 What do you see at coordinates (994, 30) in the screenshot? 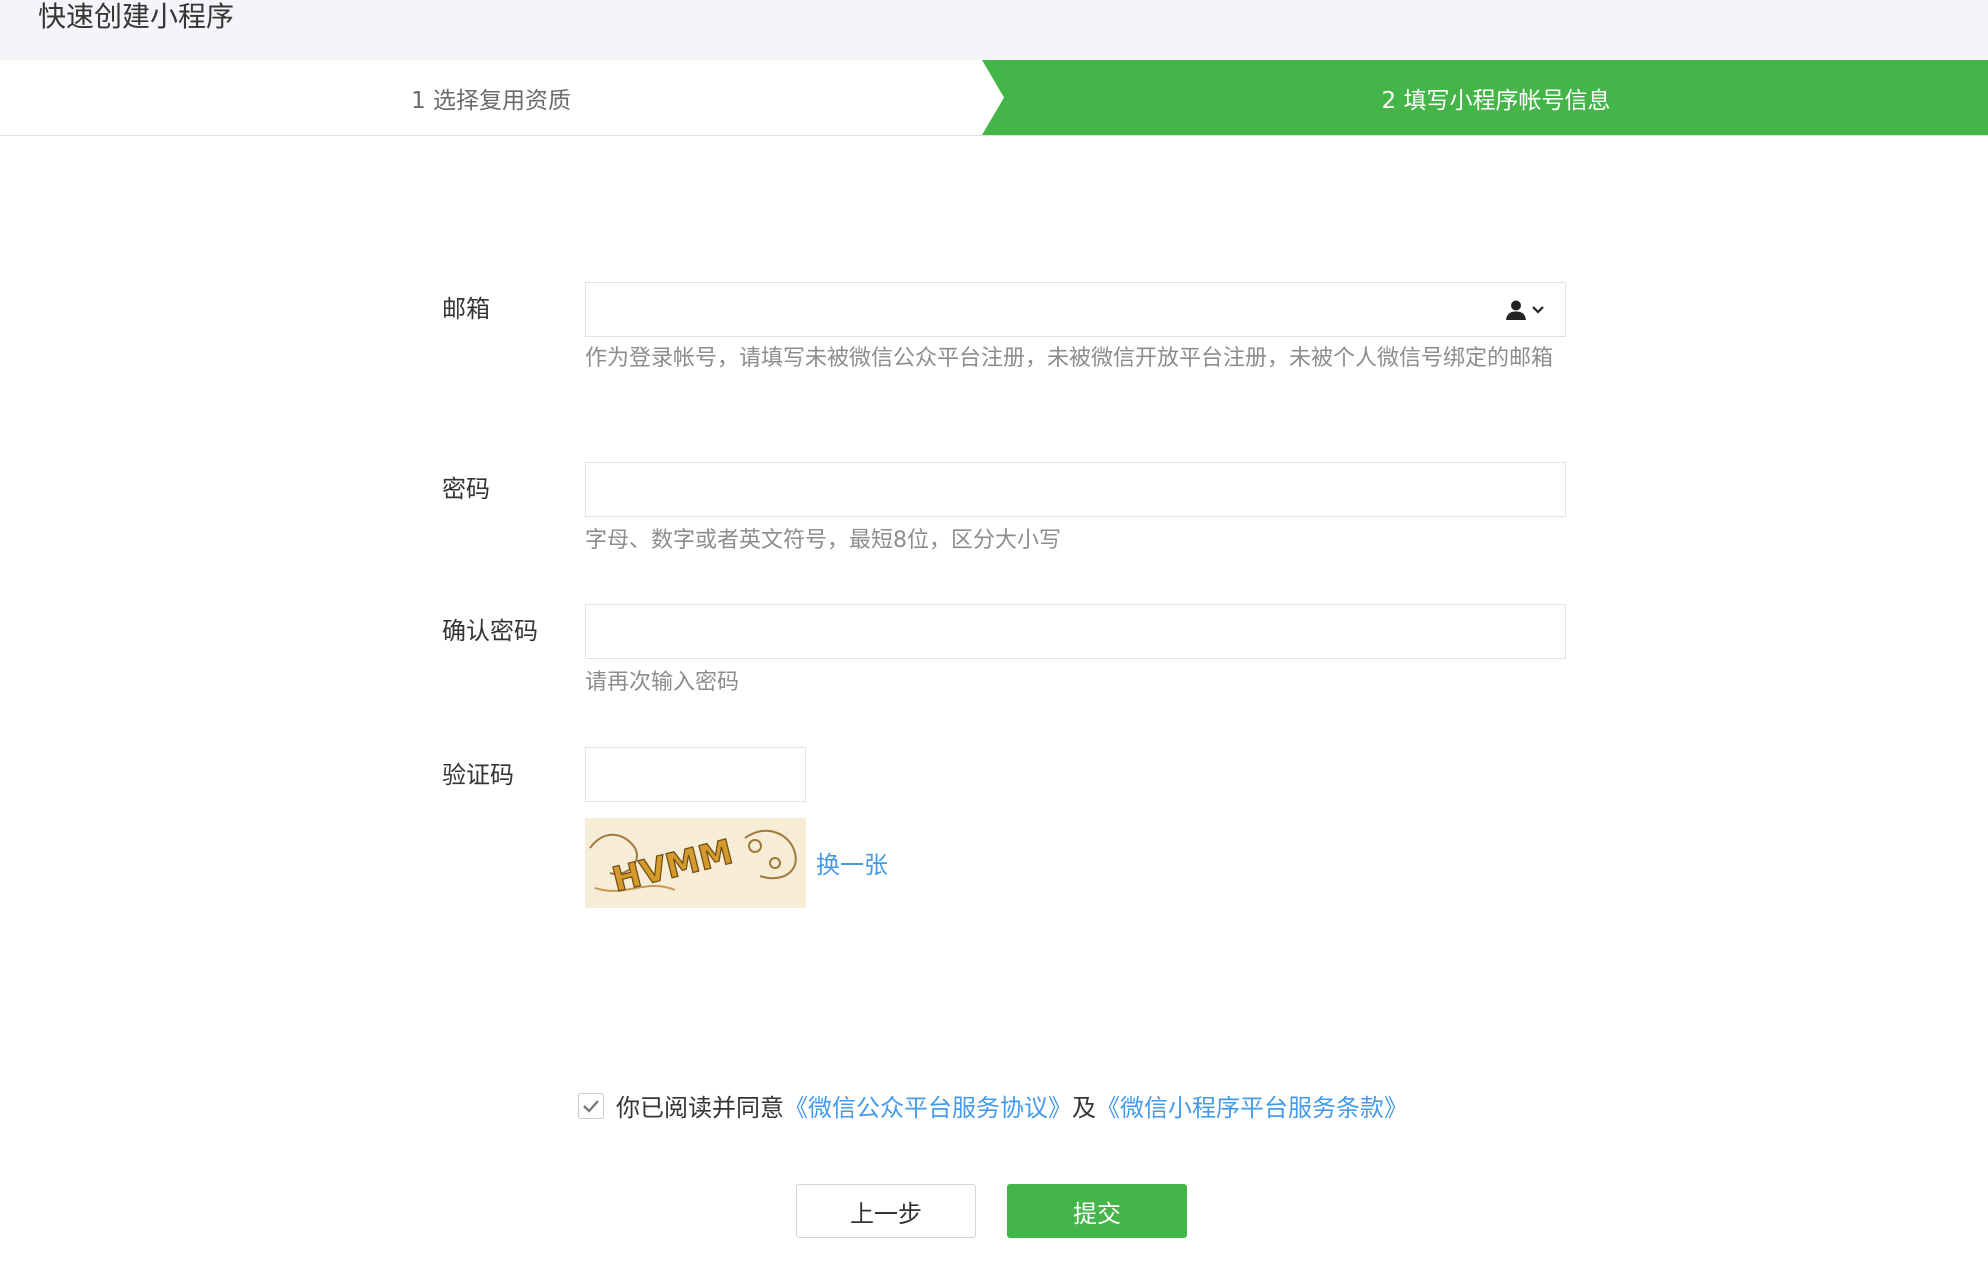
I see `top-bar: 快速创建小程序` at bounding box center [994, 30].